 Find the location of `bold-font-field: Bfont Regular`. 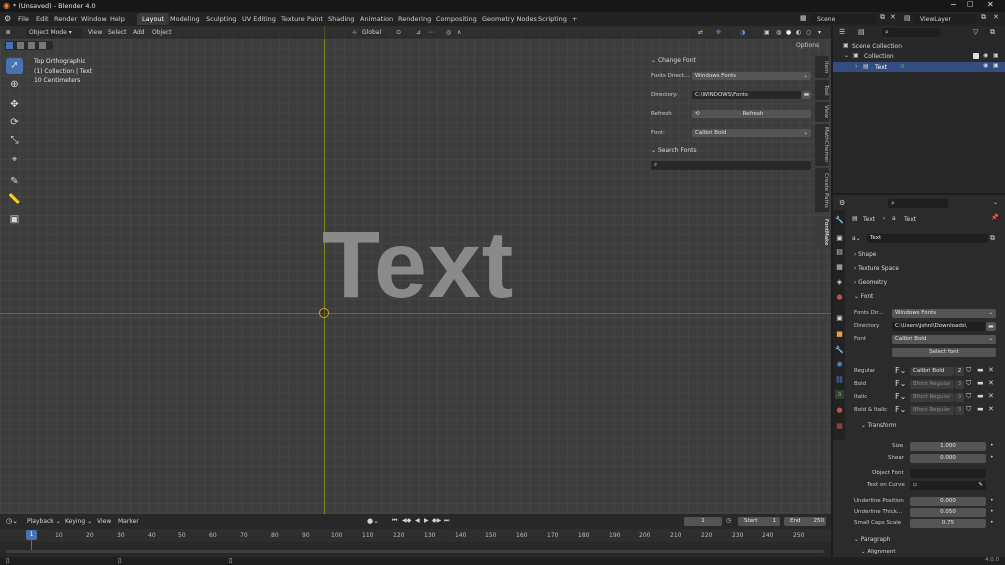

bold-font-field: Bfont Regular is located at coordinates (932, 384).